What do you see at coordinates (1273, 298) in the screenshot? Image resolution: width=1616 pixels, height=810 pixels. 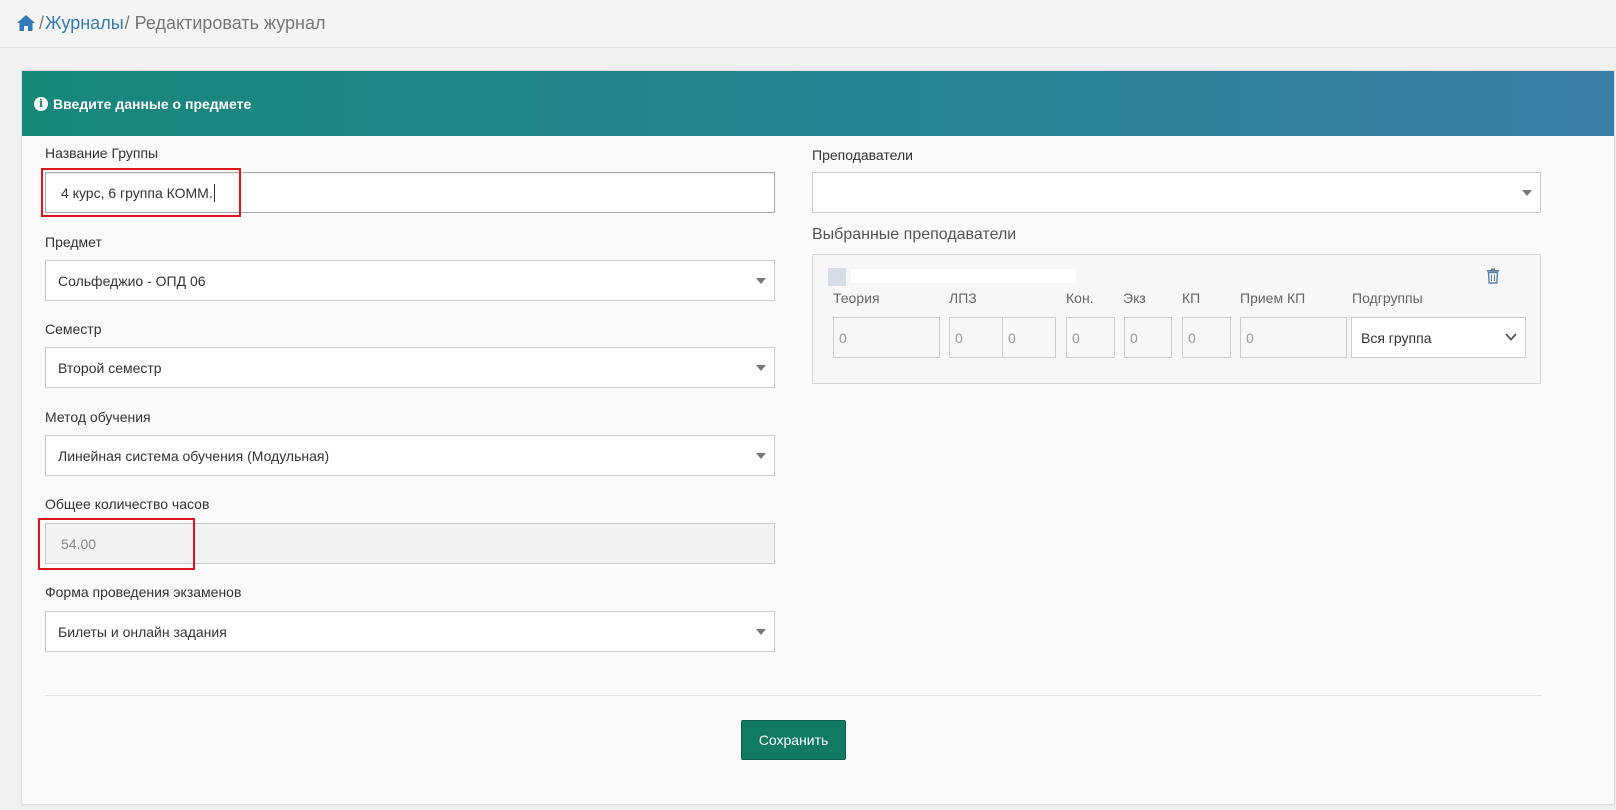 I see `col-kp-reception-label: Прием КП` at bounding box center [1273, 298].